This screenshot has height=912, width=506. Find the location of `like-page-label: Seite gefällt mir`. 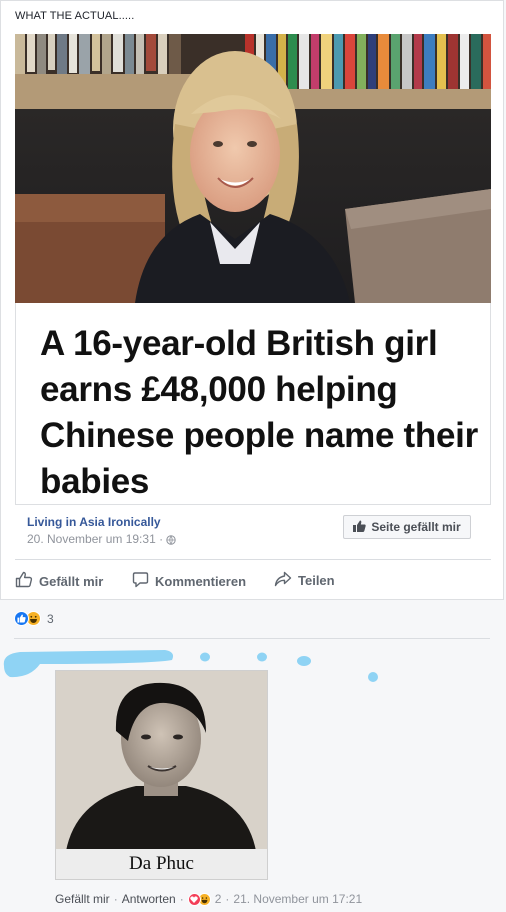

like-page-label: Seite gefällt mir is located at coordinates (416, 527).